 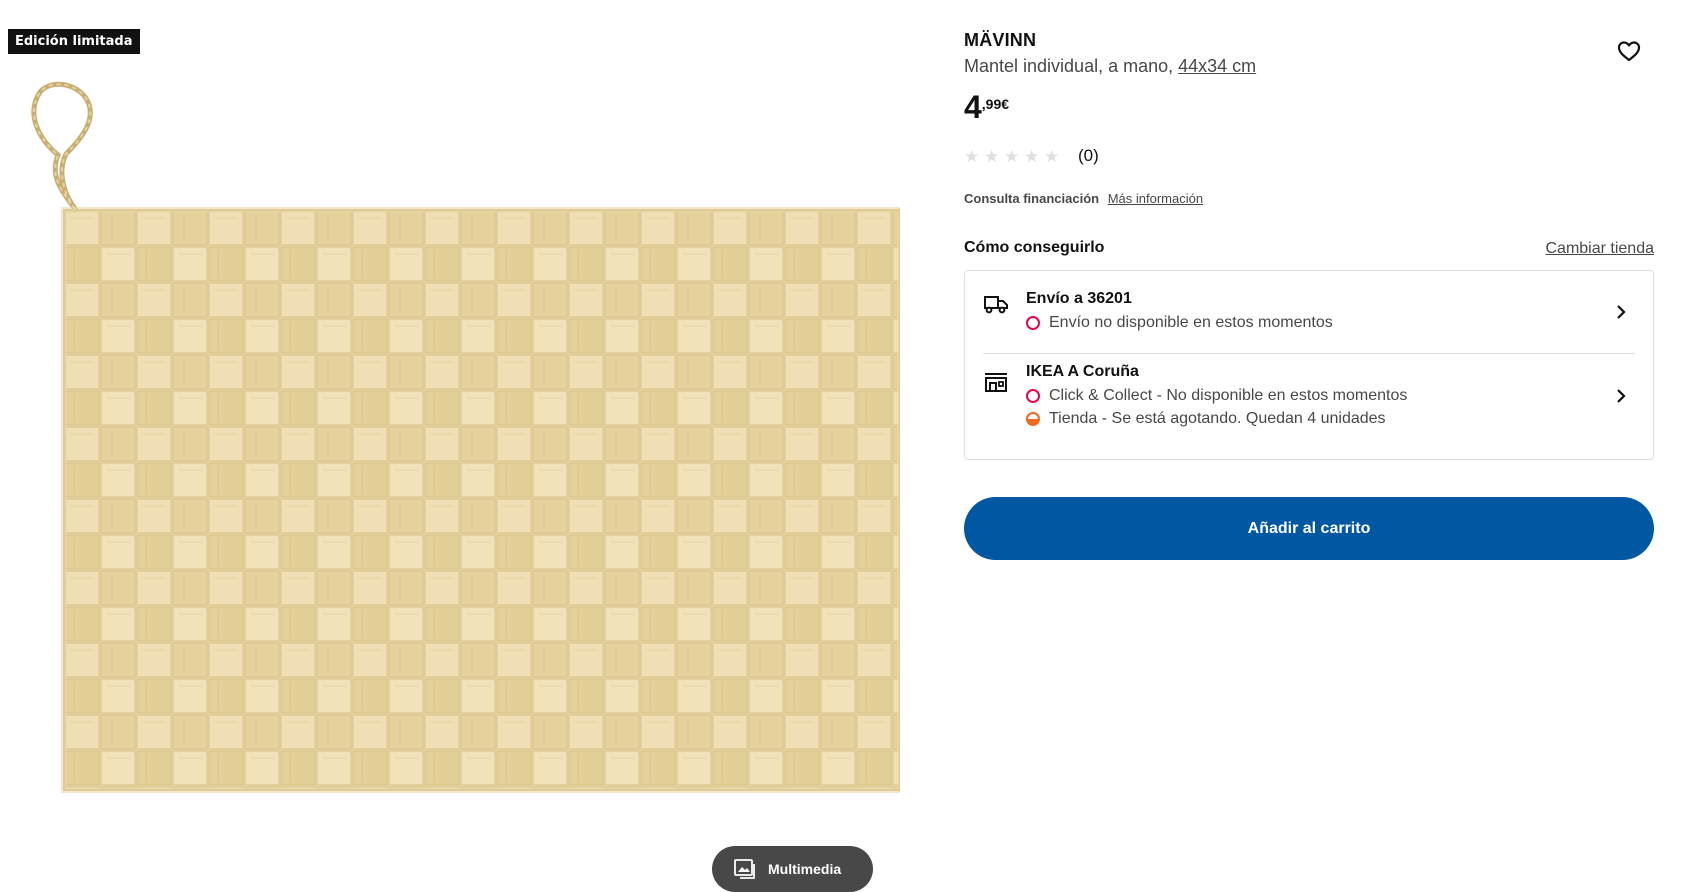 I want to click on delivery-title: Envío a 36201, so click(x=1079, y=298).